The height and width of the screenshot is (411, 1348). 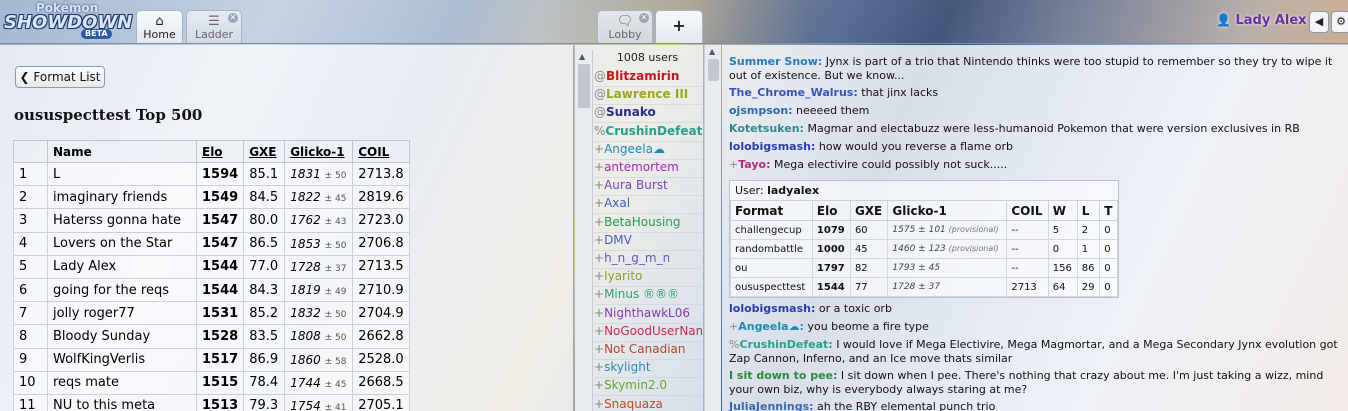 I want to click on name-cell: WolfKingVerlis, so click(x=122, y=359).